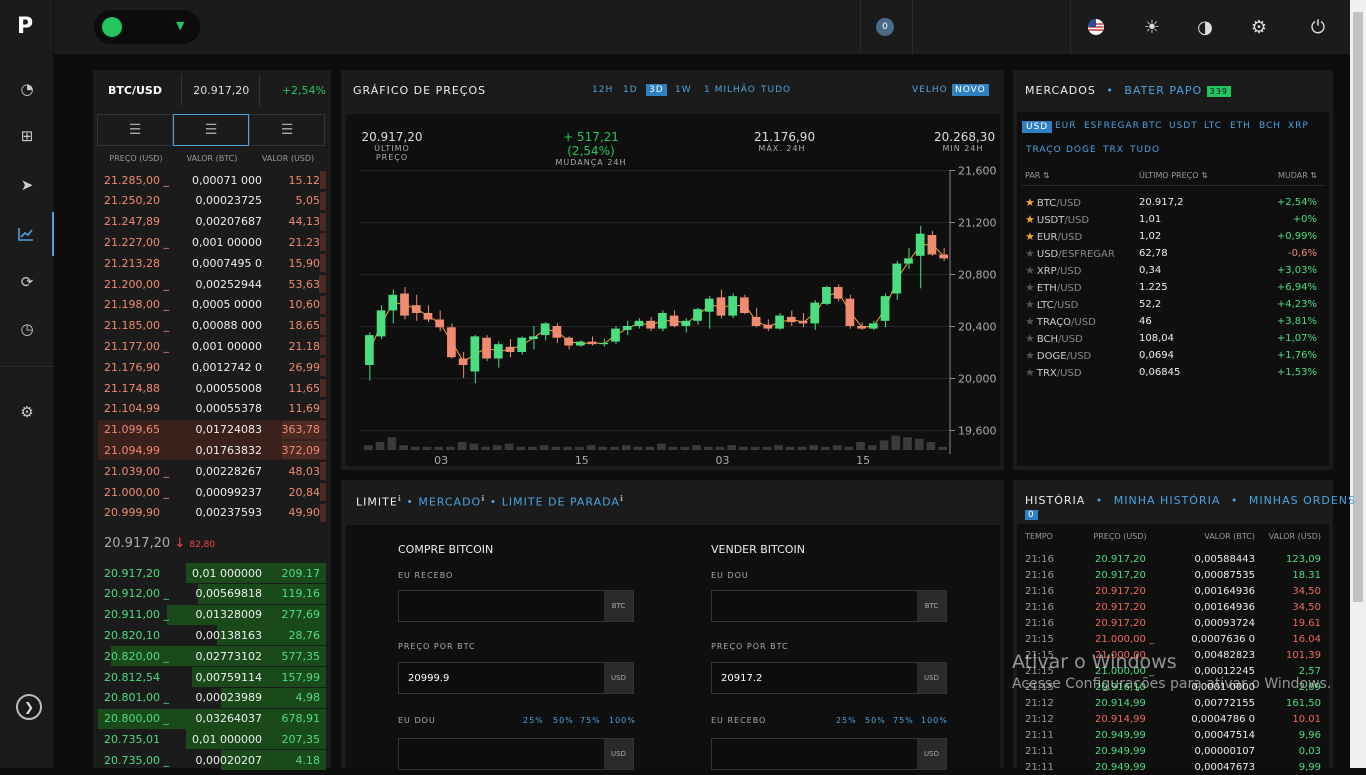 The image size is (1366, 775). What do you see at coordinates (212, 367) in the screenshot?
I see `ask-row: 21.176,90 0,0012742 0 26,99` at bounding box center [212, 367].